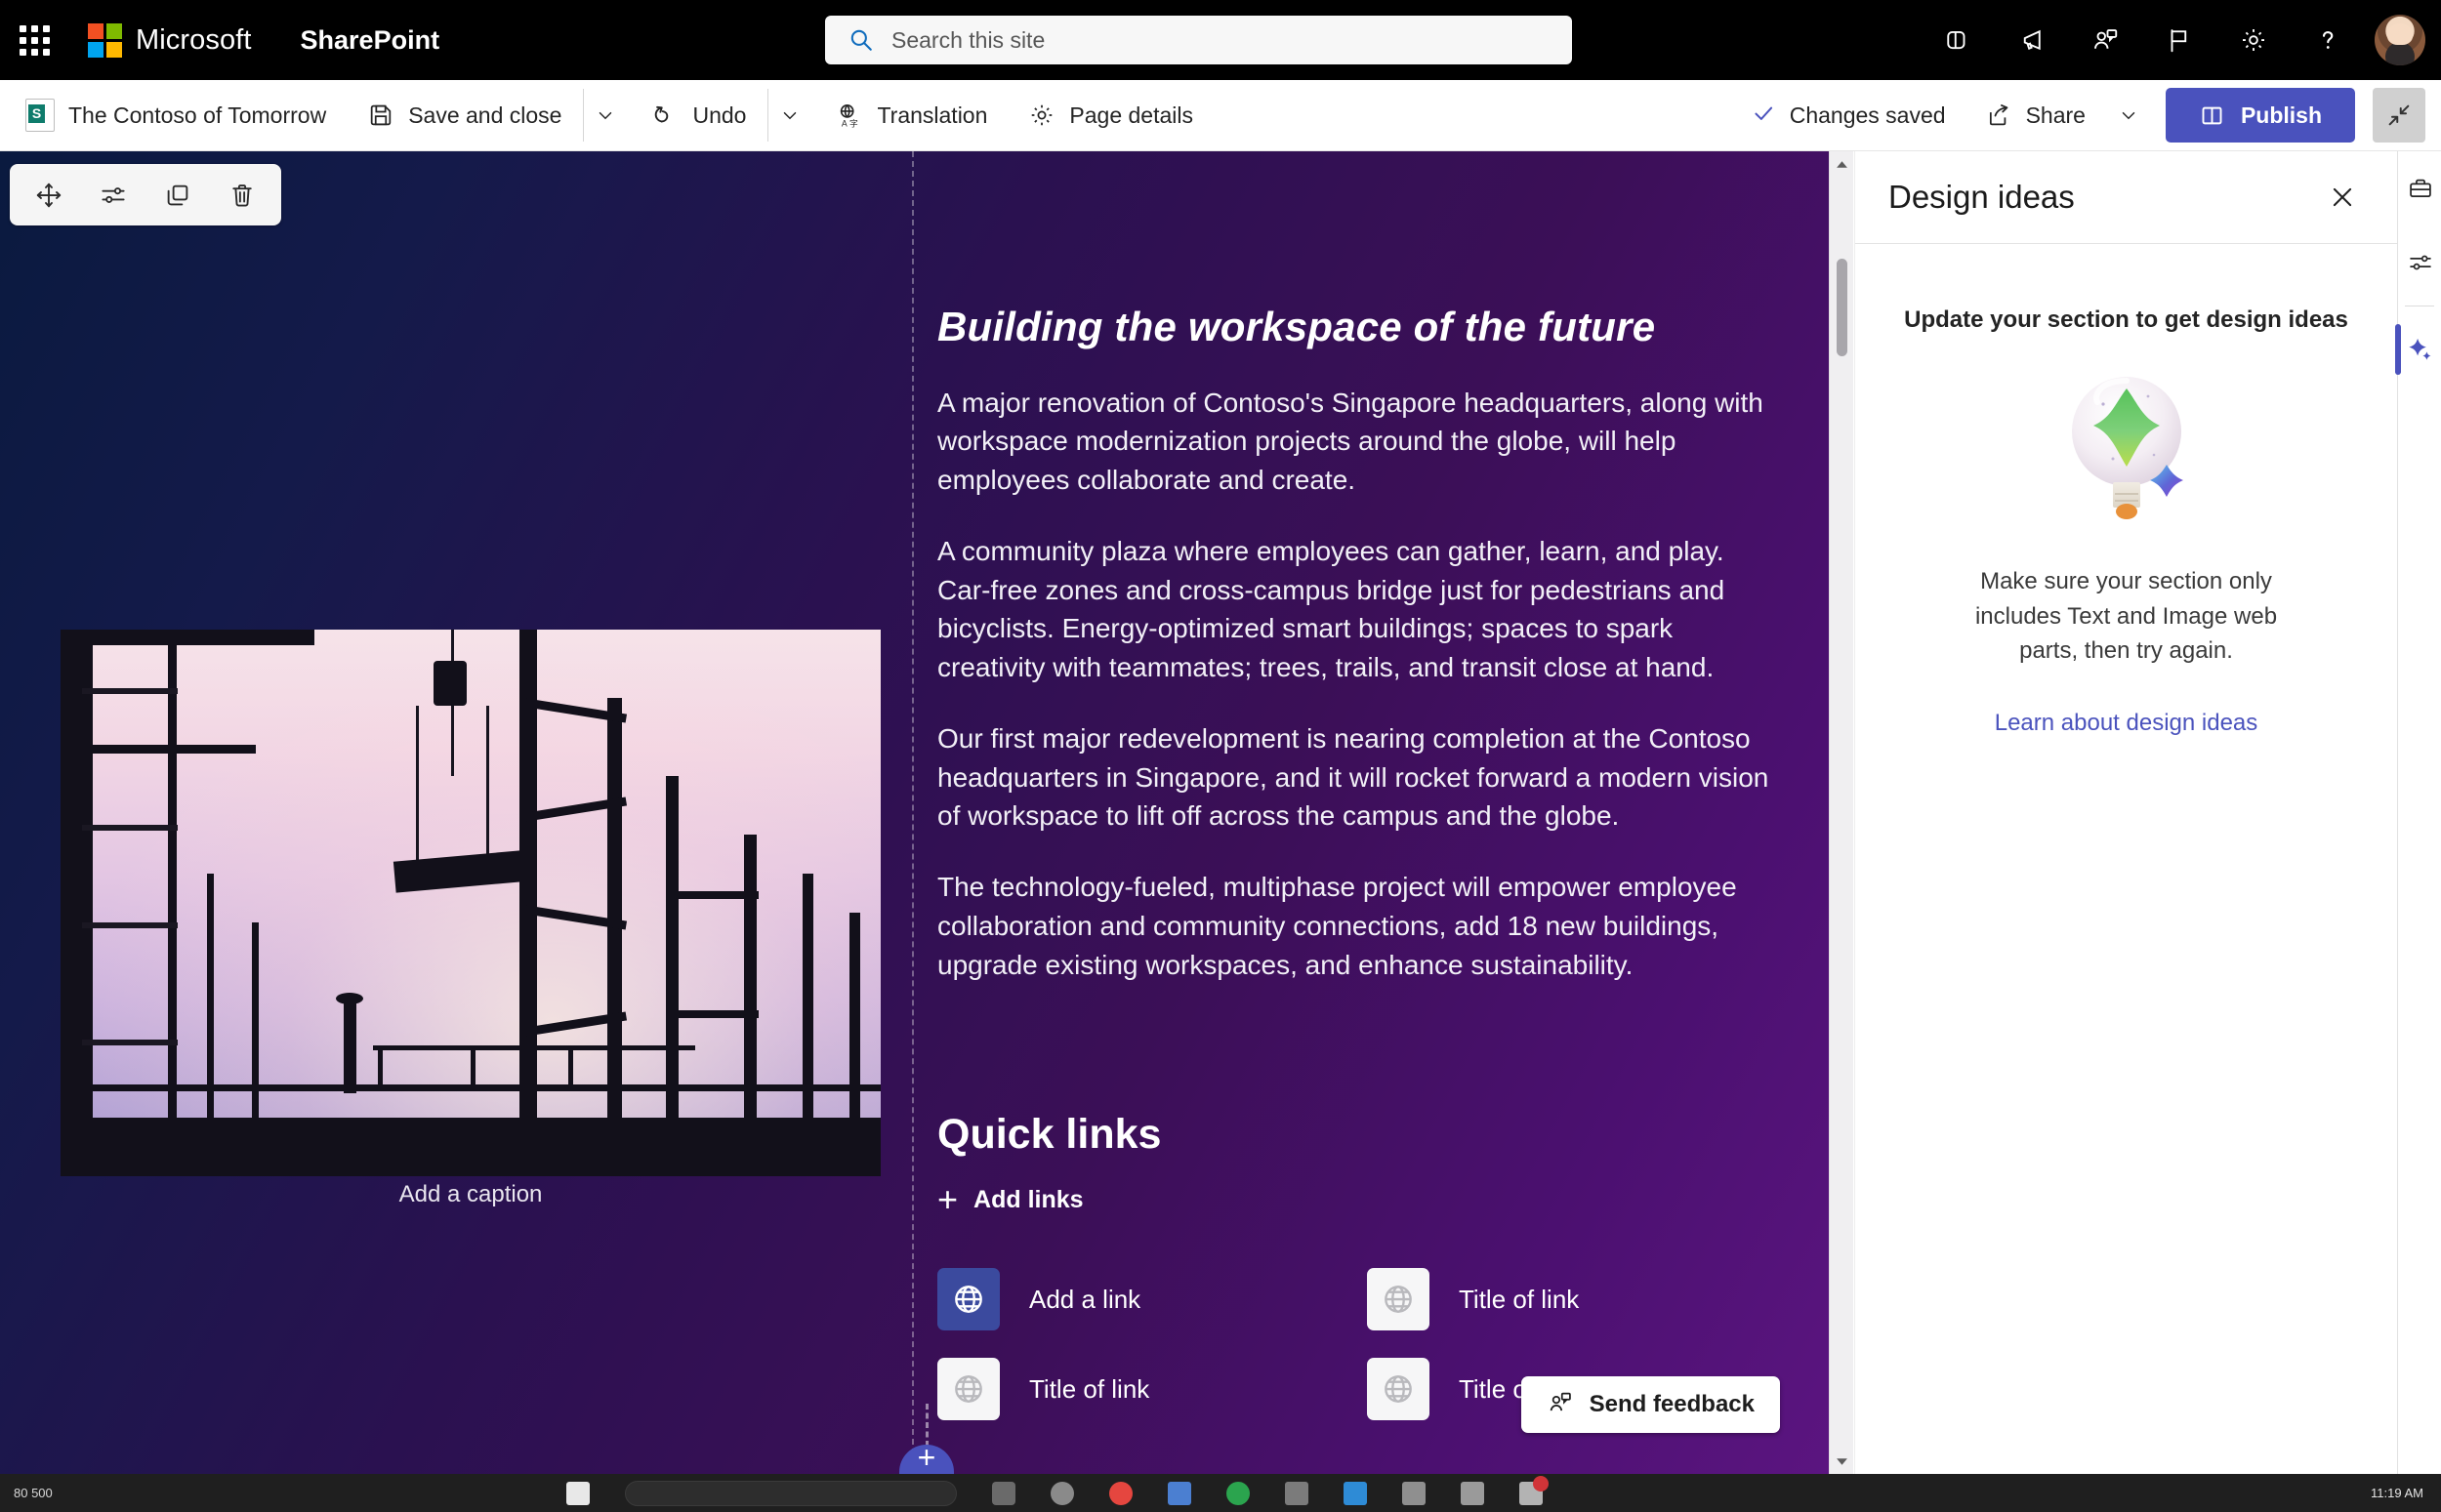  Describe the element at coordinates (2328, 40) in the screenshot. I see `help-icon` at that location.